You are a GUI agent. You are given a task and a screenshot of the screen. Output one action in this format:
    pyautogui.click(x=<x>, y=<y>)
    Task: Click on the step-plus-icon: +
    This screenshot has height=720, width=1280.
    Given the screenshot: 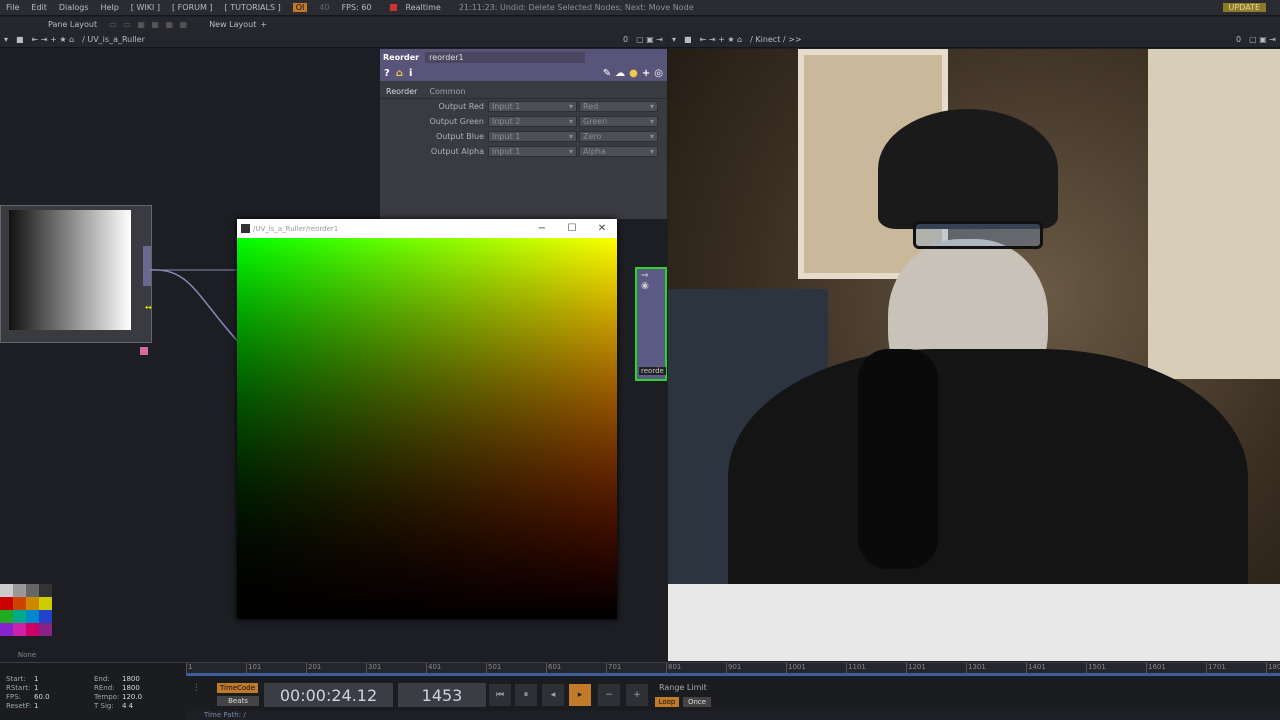 What is the action you would take?
    pyautogui.click(x=637, y=695)
    